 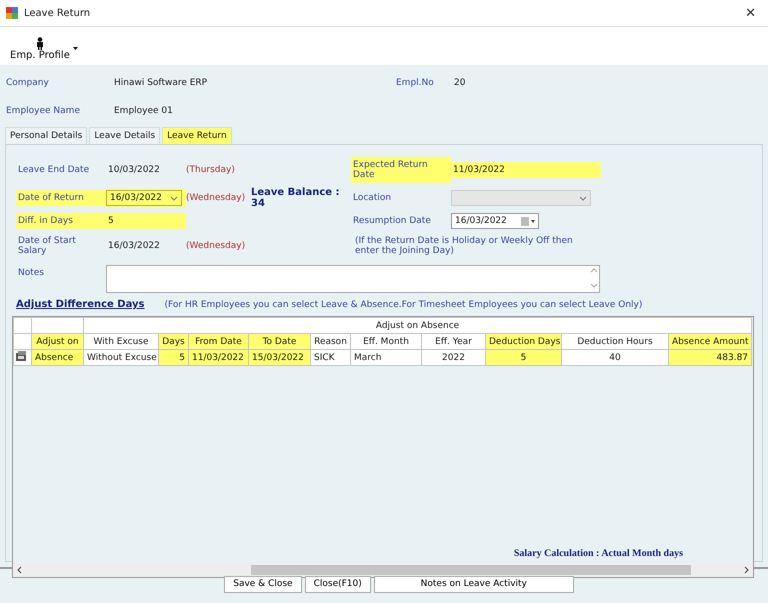 I want to click on column-header: Days, so click(x=173, y=342).